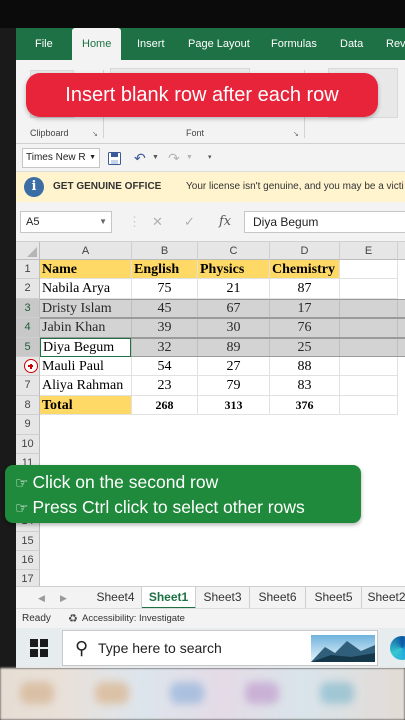  What do you see at coordinates (305, 328) in the screenshot?
I see `cell-chemistry: 76` at bounding box center [305, 328].